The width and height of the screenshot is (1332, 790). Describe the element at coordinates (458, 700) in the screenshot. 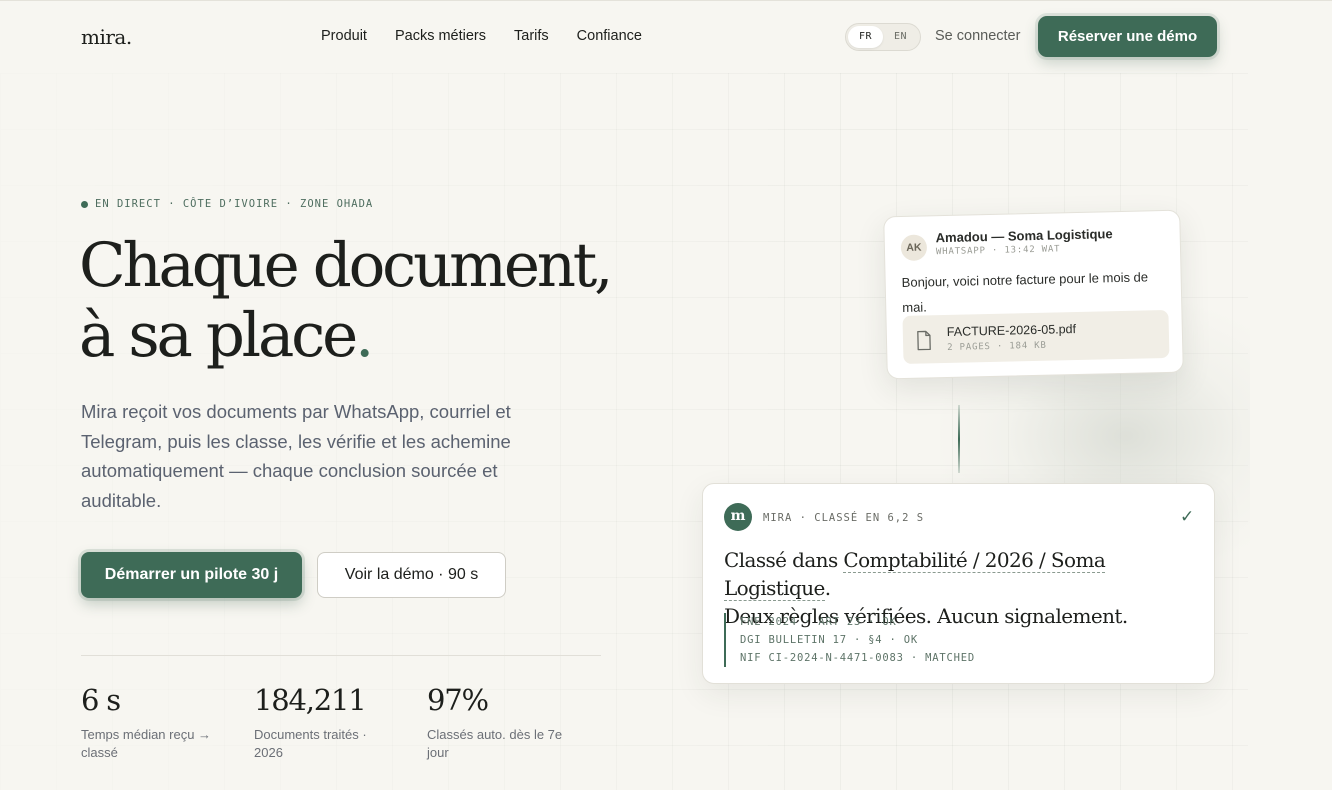

I see `stat-value: 97%` at that location.